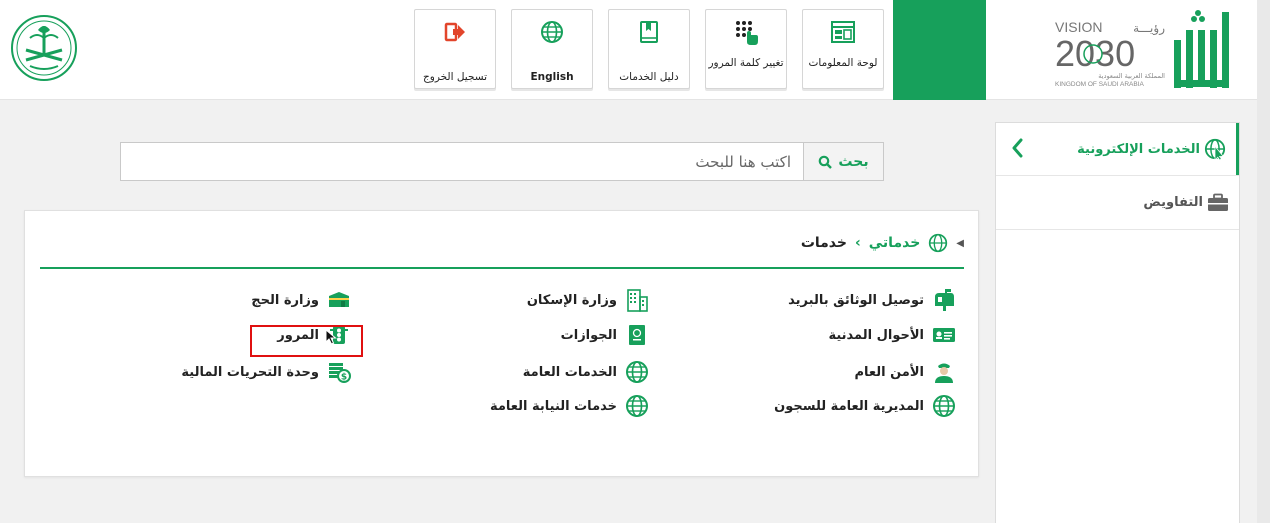 The image size is (1270, 523). Describe the element at coordinates (588, 335) in the screenshot. I see `service-label: الجوازات` at that location.